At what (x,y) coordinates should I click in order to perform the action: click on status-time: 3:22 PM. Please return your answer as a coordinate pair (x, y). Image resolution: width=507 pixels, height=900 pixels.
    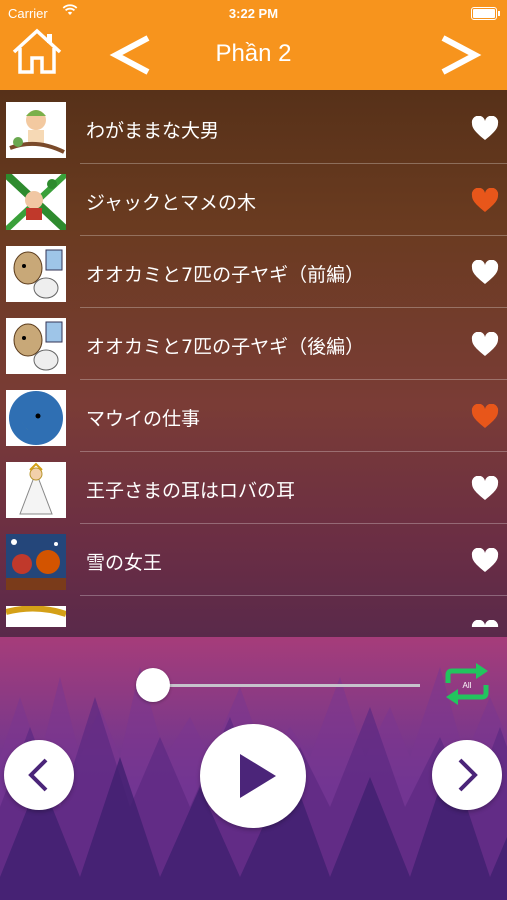
    Looking at the image, I should click on (253, 13).